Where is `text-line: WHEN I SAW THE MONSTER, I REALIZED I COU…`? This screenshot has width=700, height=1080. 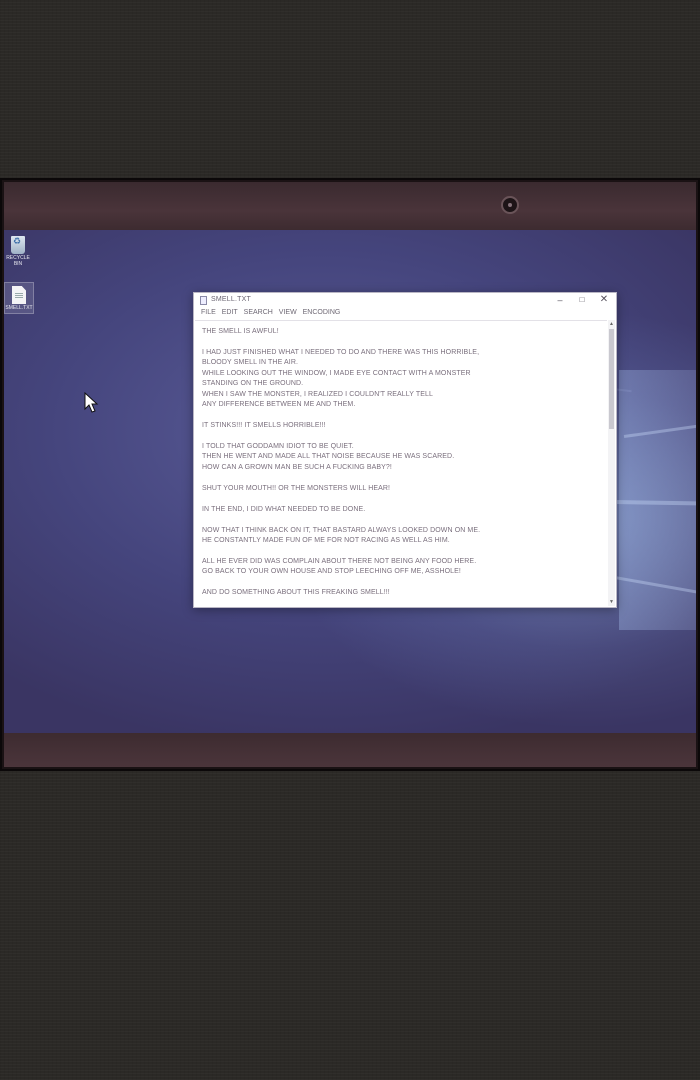
text-line: WHEN I SAW THE MONSTER, I REALIZED I COU… is located at coordinates (317, 394).